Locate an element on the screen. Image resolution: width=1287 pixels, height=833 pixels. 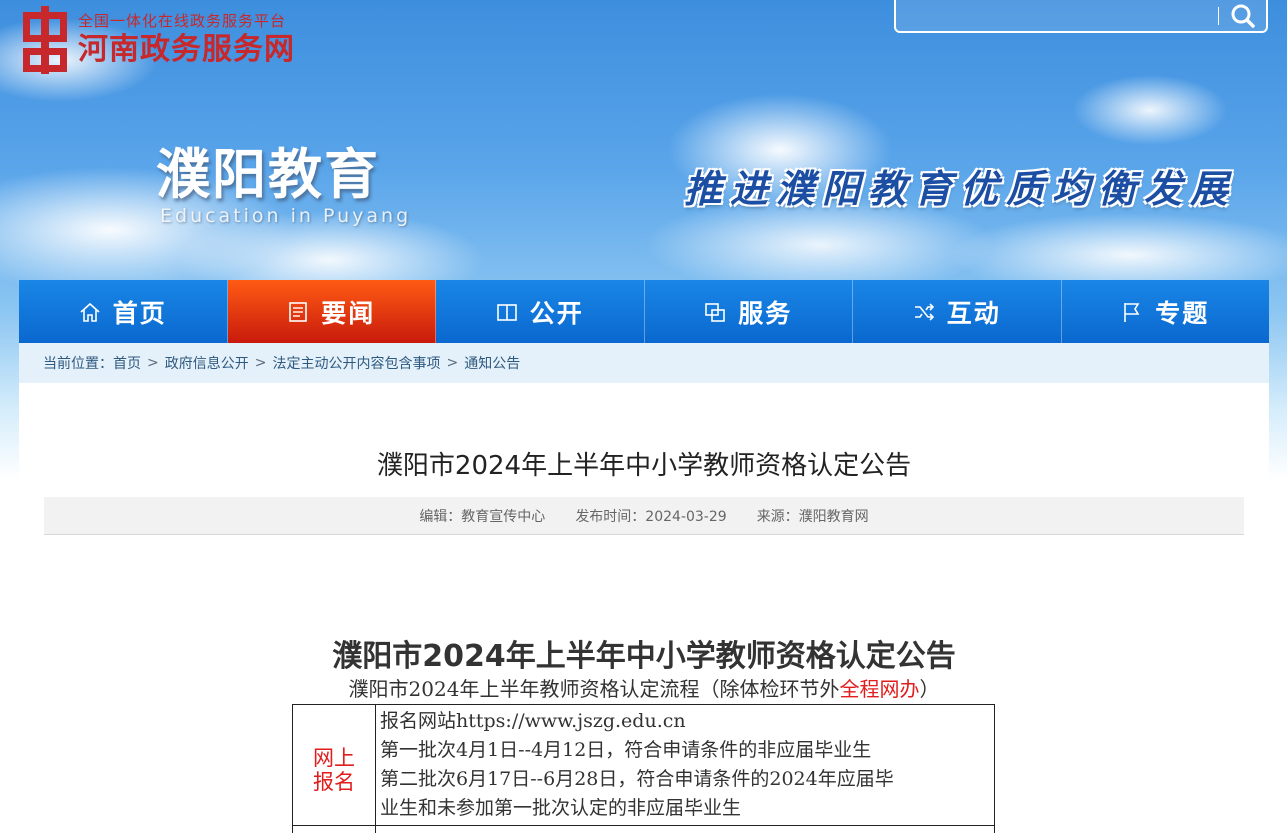
nav-item-label: 服务 is located at coordinates (765, 313).